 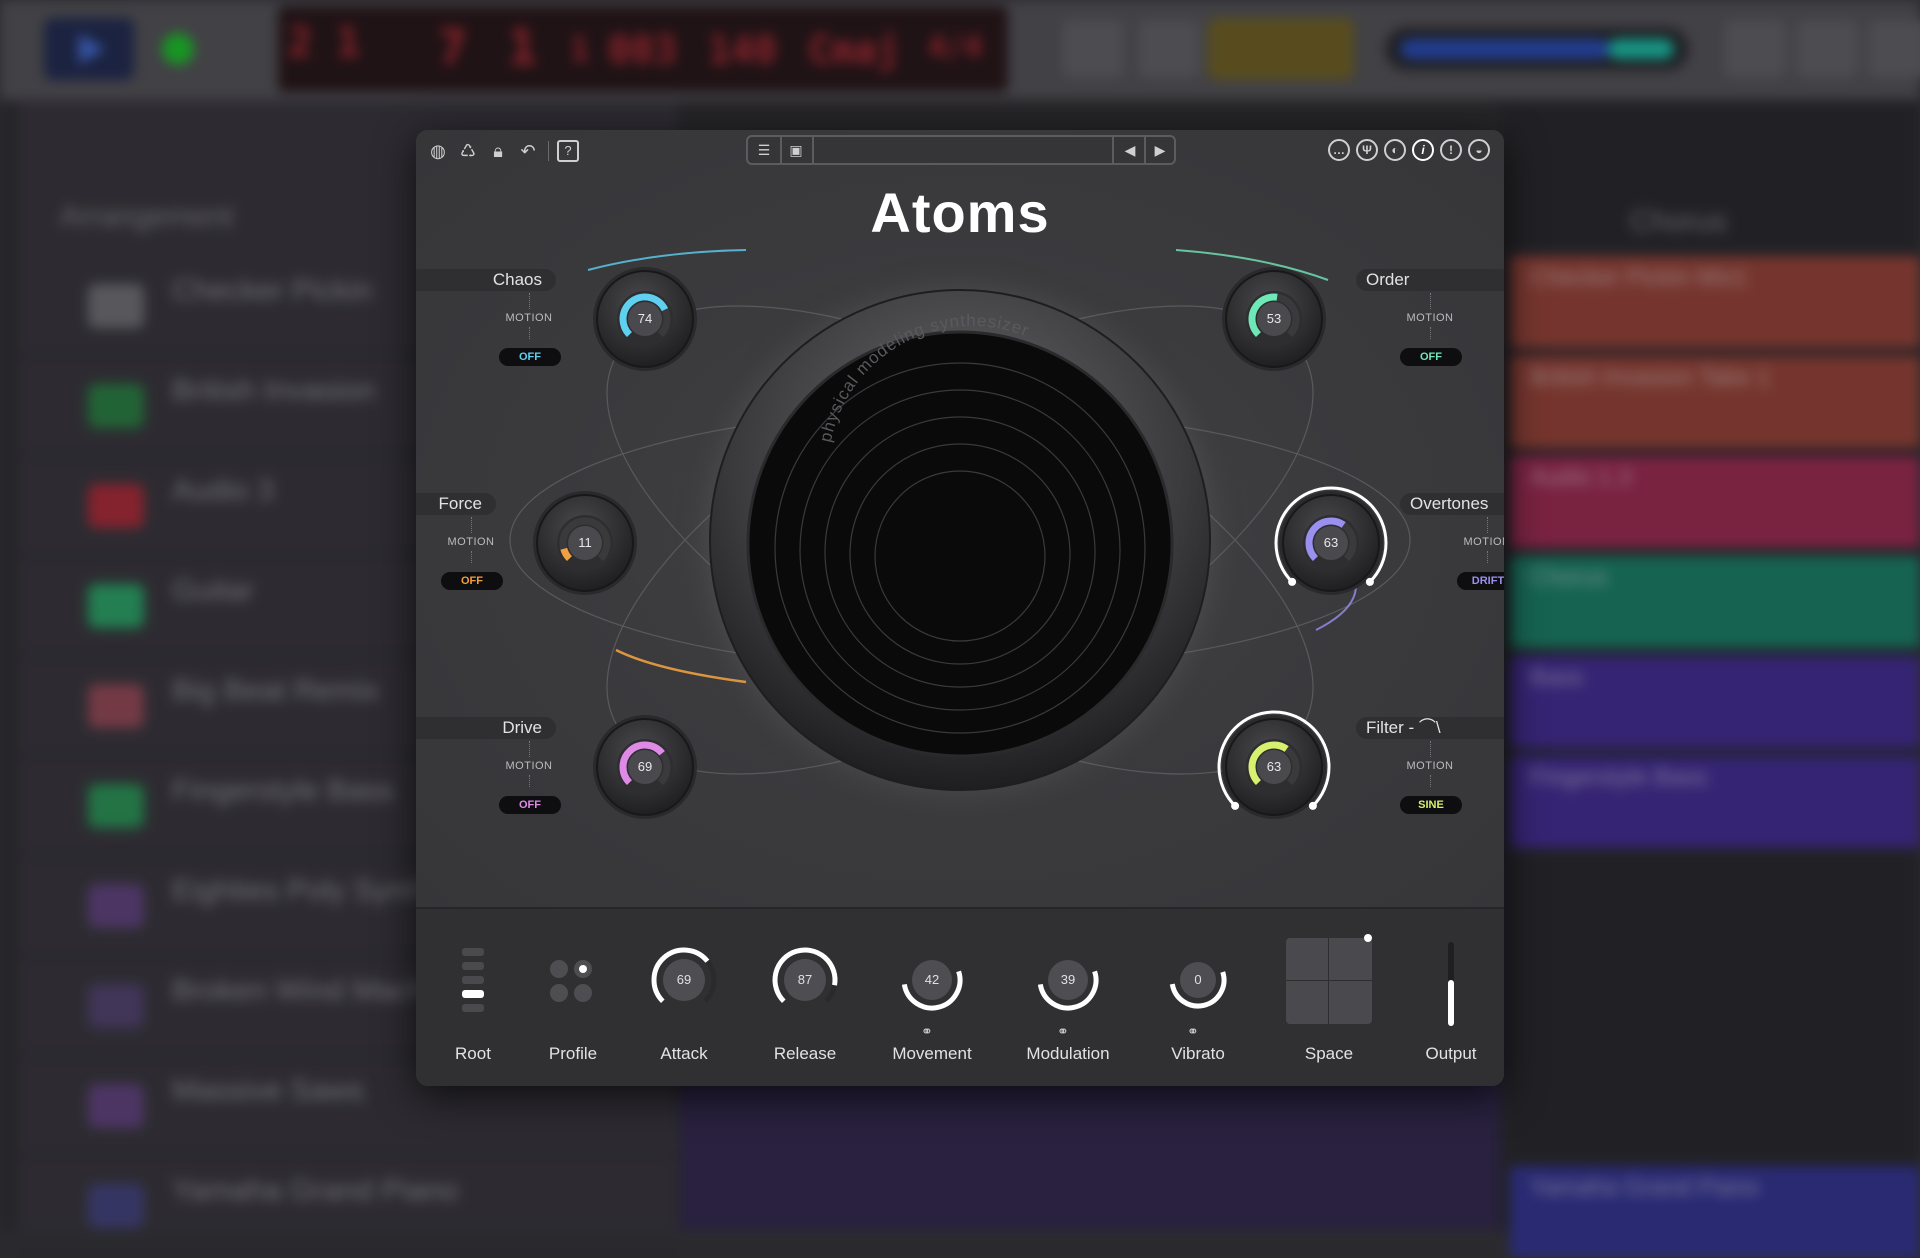 What do you see at coordinates (1619, 777) in the screenshot?
I see `clip-name: Fingerstyle Bass` at bounding box center [1619, 777].